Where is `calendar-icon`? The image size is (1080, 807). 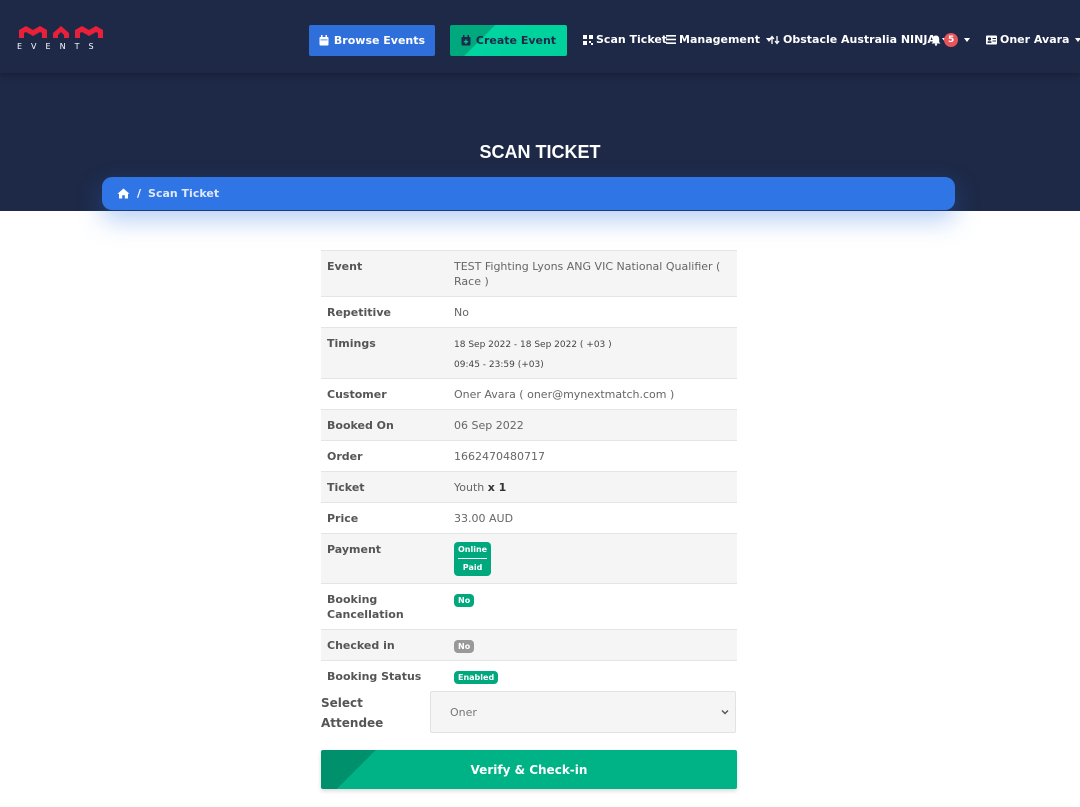 calendar-icon is located at coordinates (324, 40).